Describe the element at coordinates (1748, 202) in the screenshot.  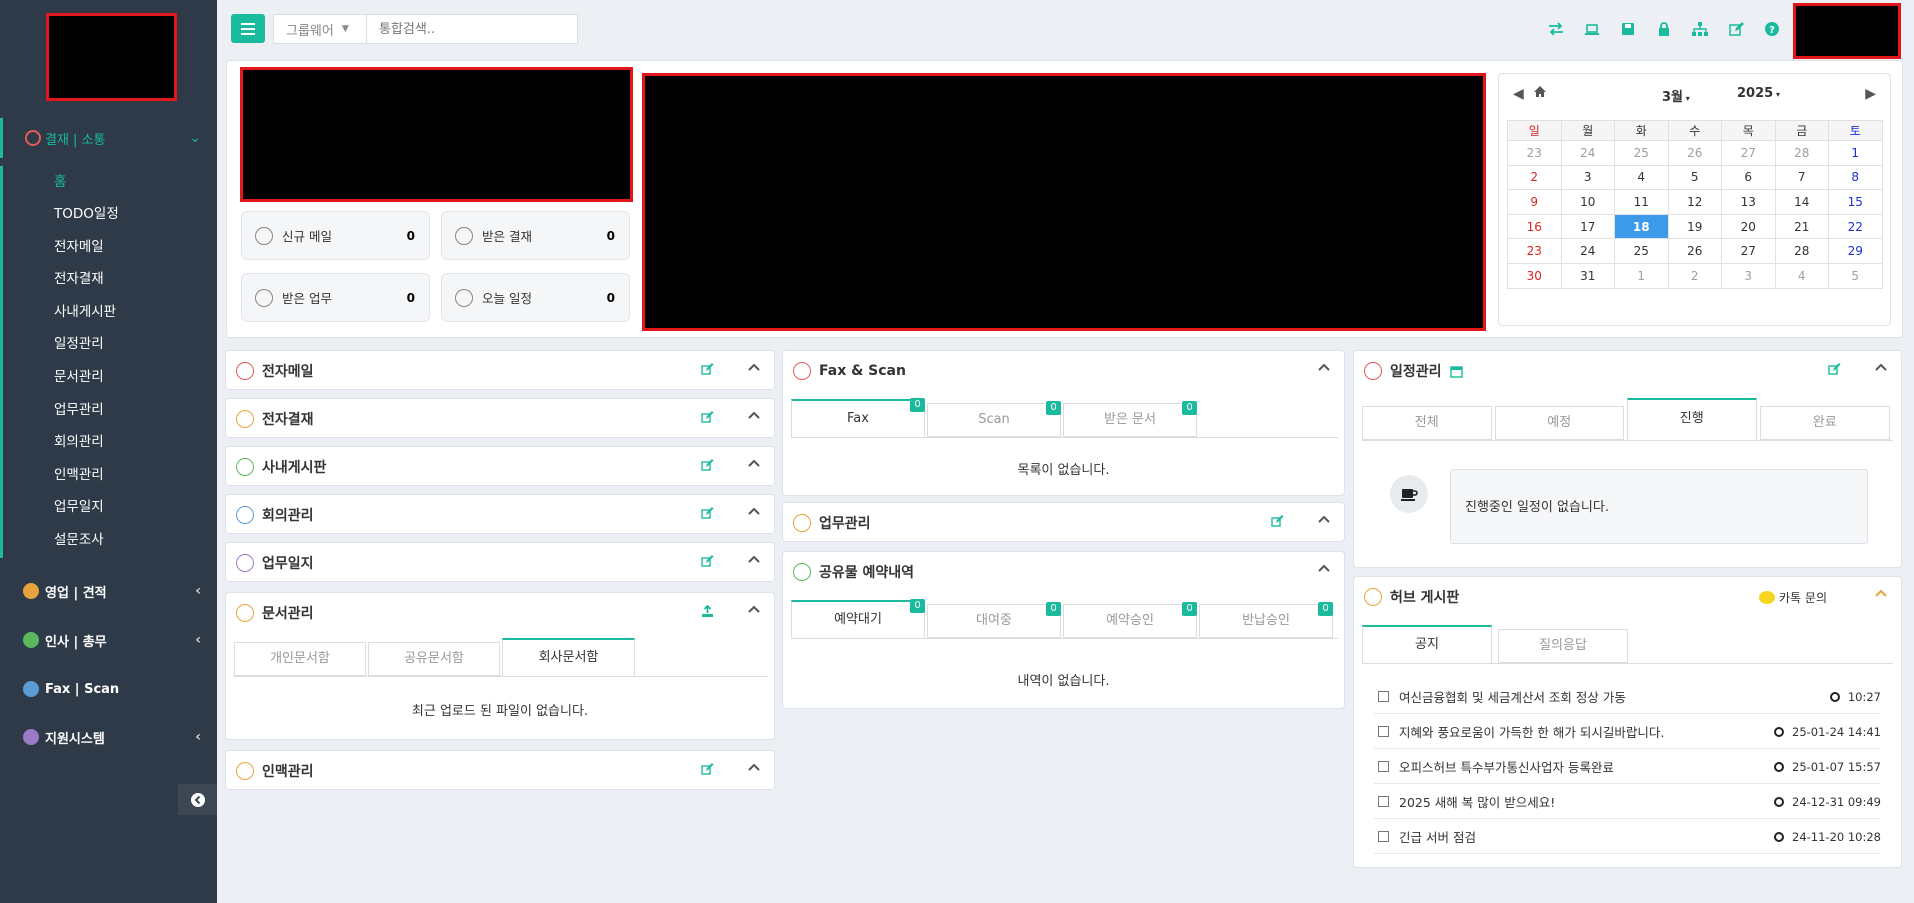
I see `calendar-day: 13` at that location.